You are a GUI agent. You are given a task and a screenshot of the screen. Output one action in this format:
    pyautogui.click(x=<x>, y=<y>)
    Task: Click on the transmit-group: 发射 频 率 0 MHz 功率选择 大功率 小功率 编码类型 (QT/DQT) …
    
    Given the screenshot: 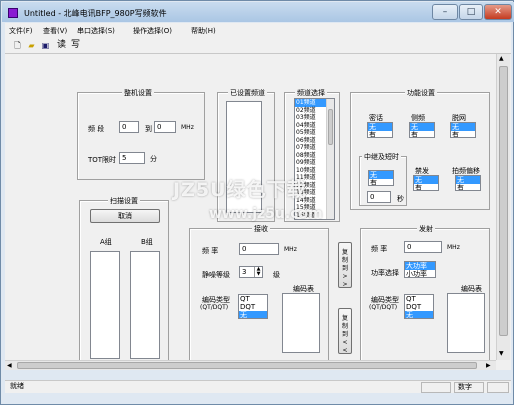 What is the action you would take?
    pyautogui.click(x=425, y=294)
    